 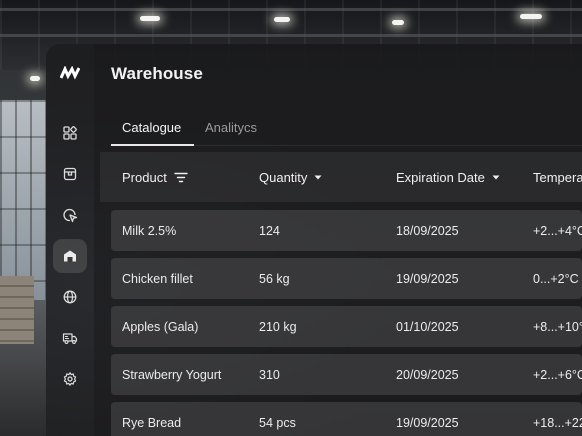 What do you see at coordinates (231, 127) in the screenshot?
I see `tab-analytics: Analitycs` at bounding box center [231, 127].